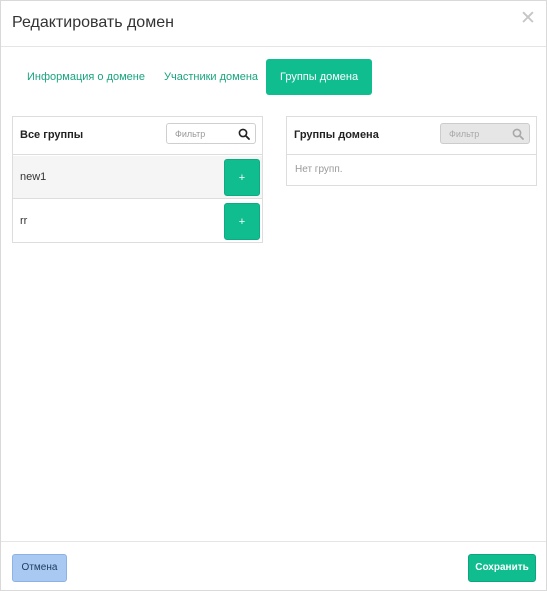  I want to click on domain-groups-filter-input, so click(476, 133).